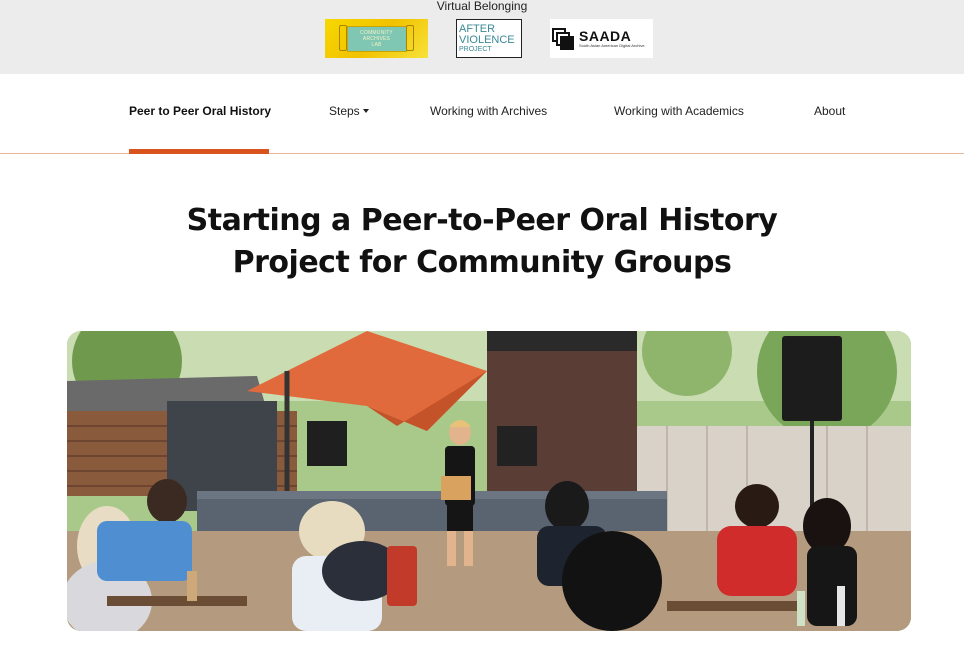  I want to click on nav-item-peer-to-peer: Peer to Peer Oral History, so click(200, 111).